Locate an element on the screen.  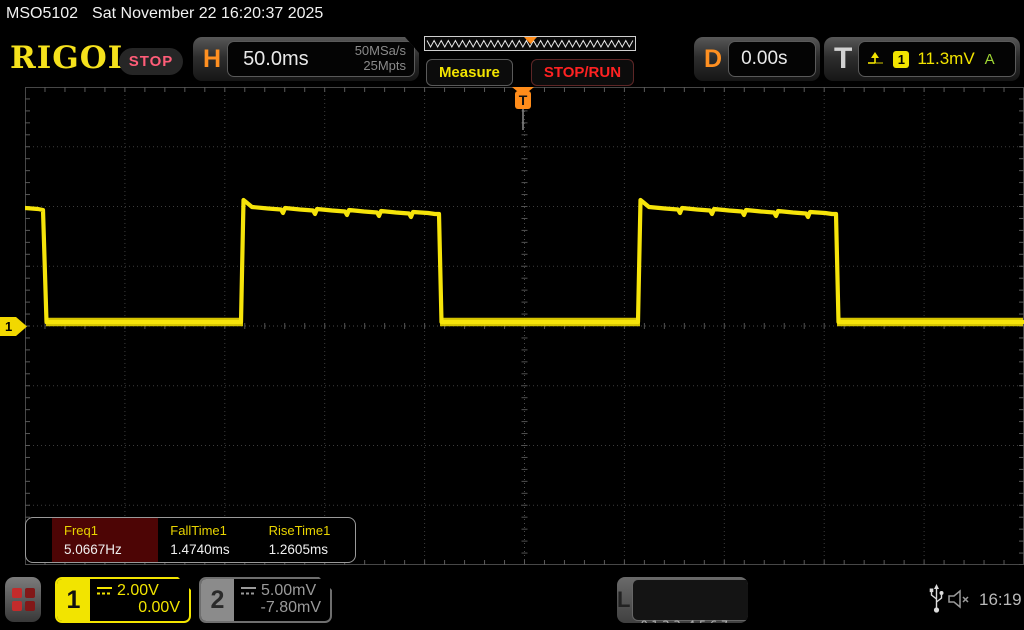
trigger-label: T is located at coordinates (843, 58).